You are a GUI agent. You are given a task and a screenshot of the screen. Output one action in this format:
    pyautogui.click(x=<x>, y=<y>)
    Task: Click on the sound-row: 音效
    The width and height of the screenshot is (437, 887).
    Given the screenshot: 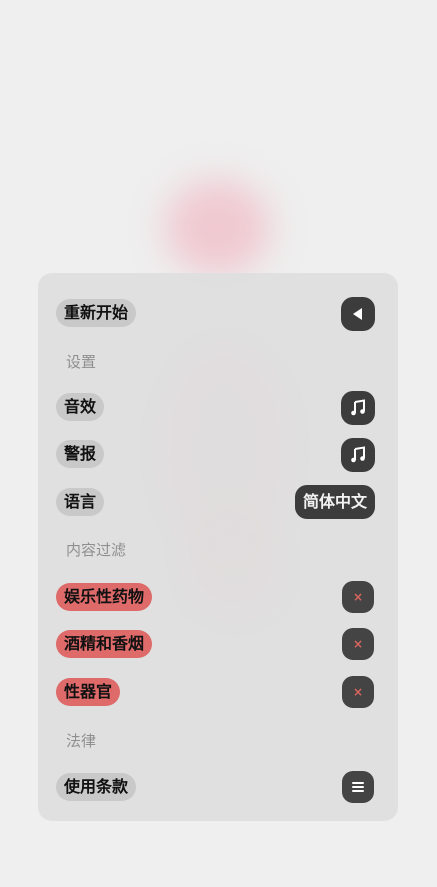 What is the action you would take?
    pyautogui.click(x=218, y=408)
    